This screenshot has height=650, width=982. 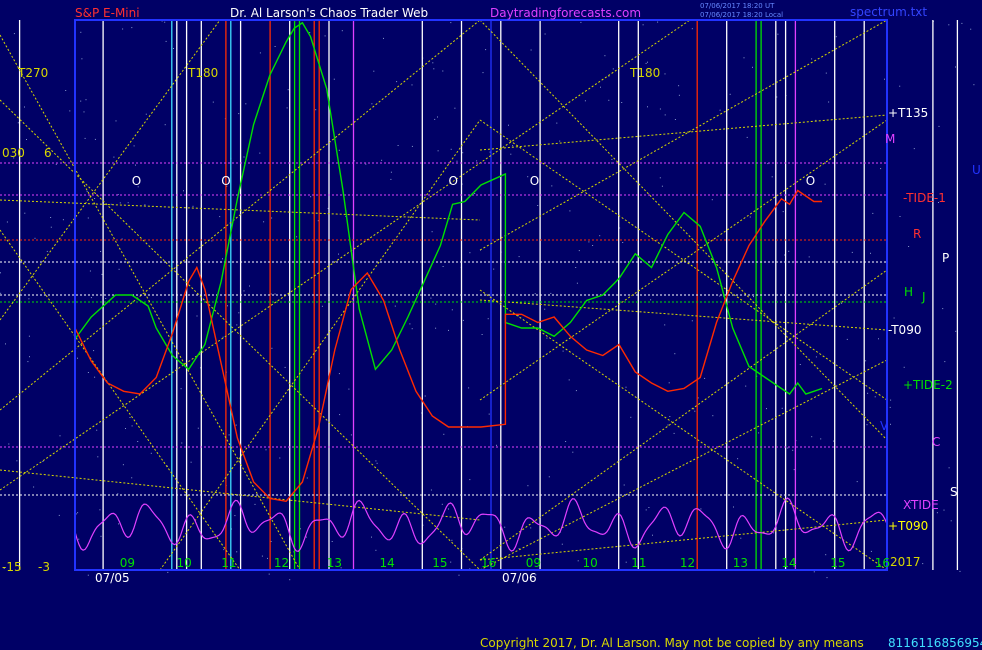 What do you see at coordinates (13, 153) in the screenshot?
I see `label-030: 030` at bounding box center [13, 153].